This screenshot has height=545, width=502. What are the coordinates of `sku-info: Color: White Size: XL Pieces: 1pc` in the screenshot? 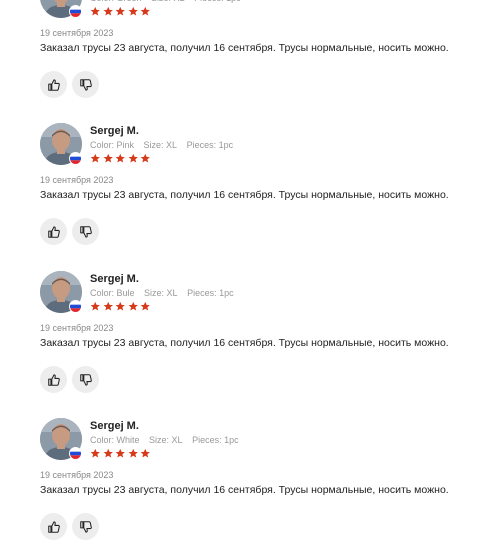 It's located at (168, 440).